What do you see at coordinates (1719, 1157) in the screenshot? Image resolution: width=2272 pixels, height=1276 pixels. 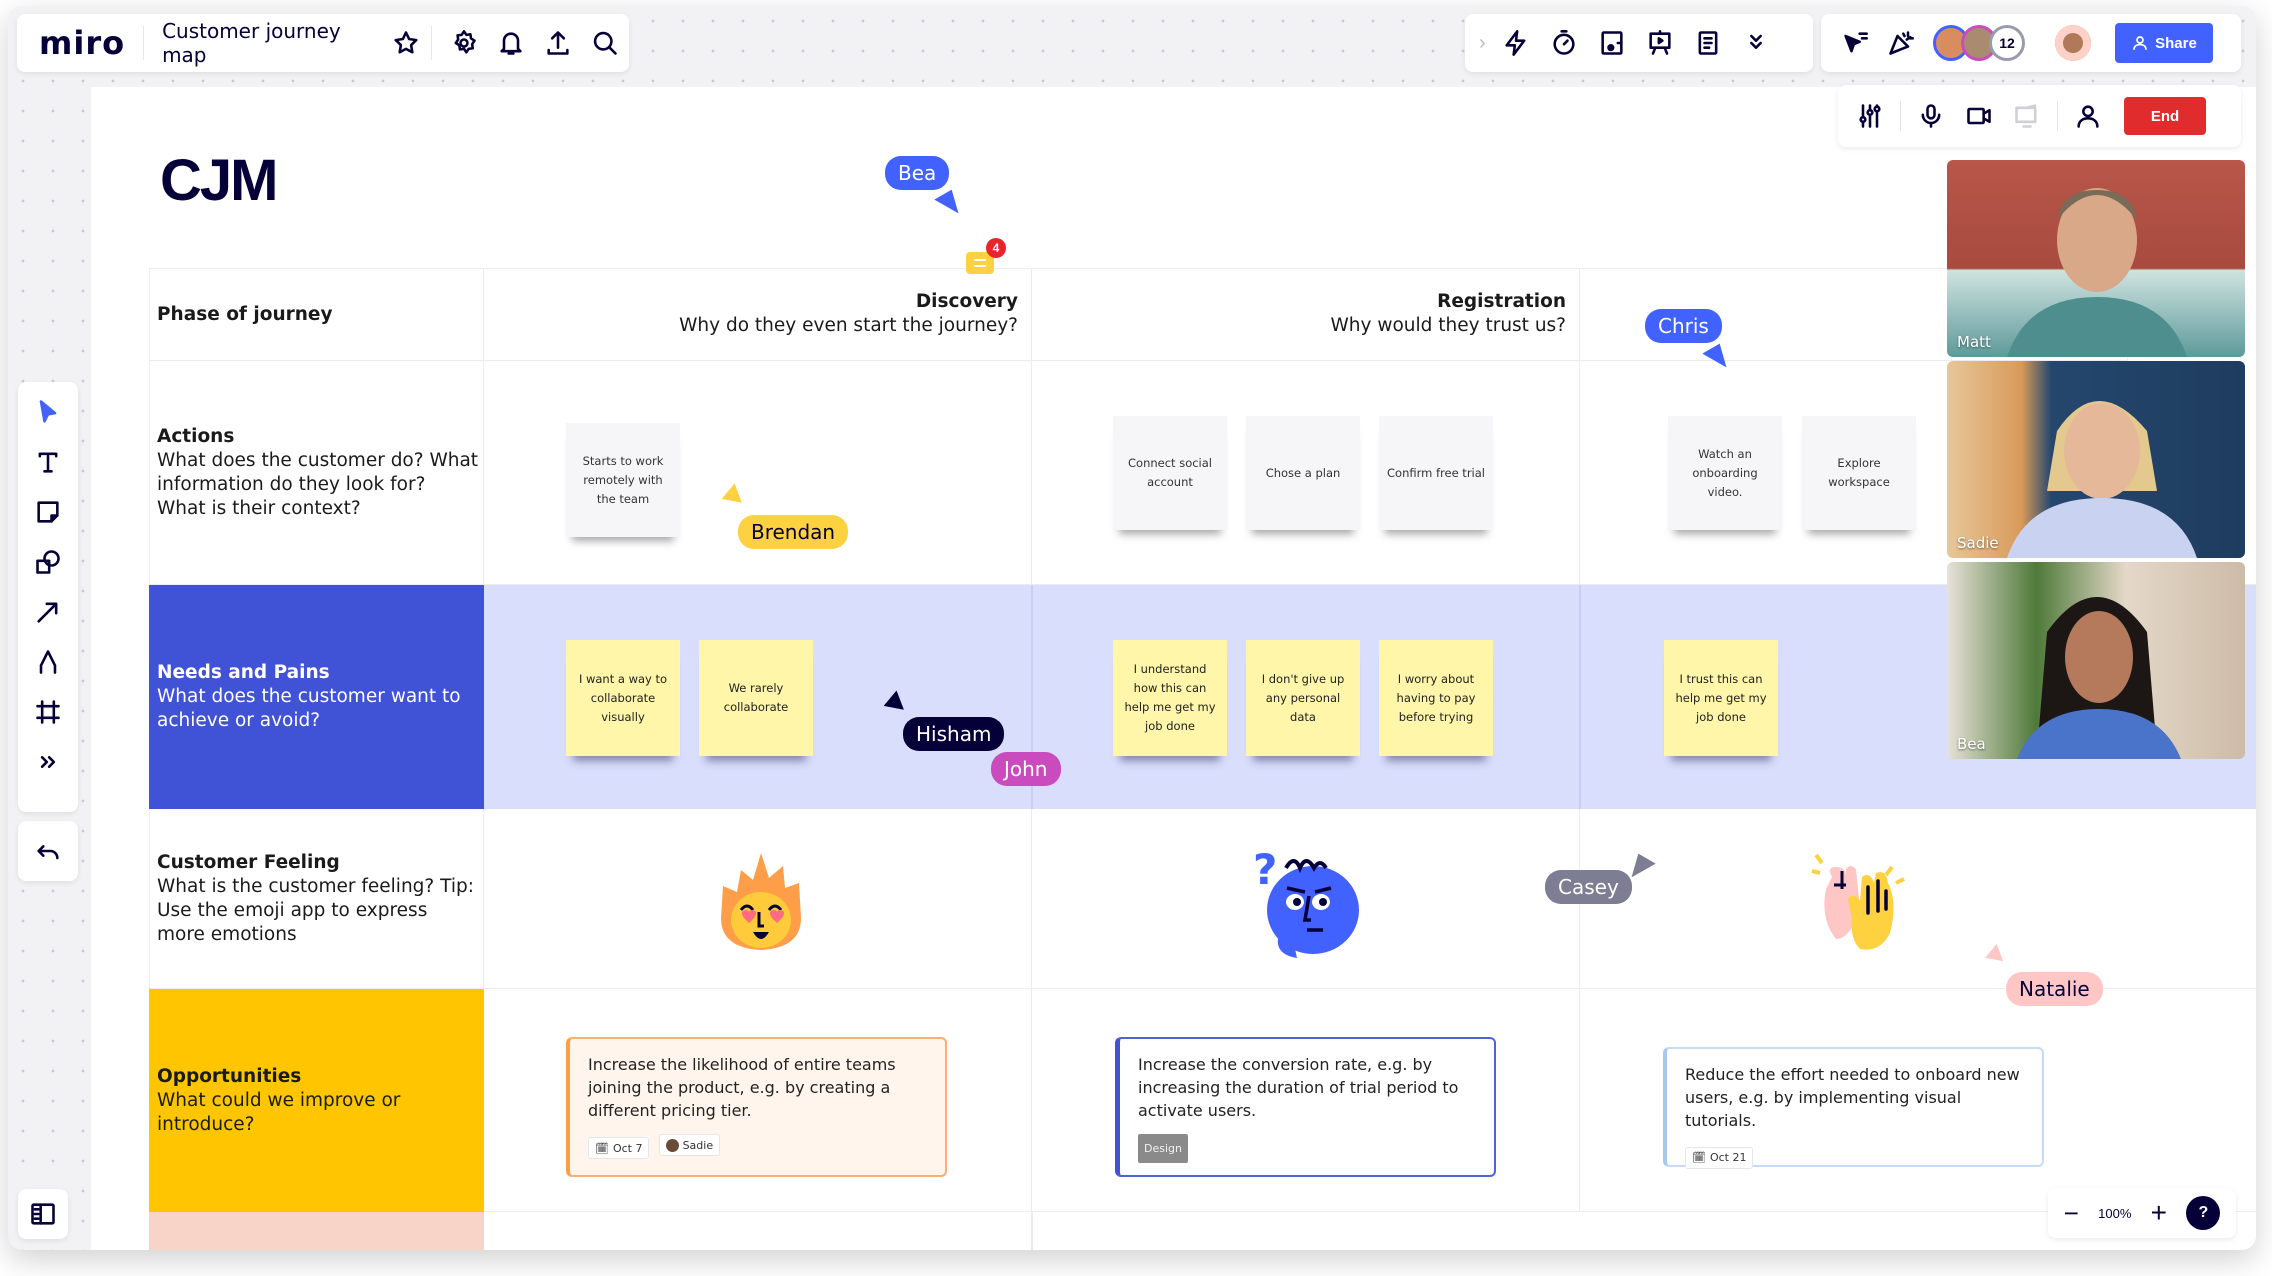 I see `due-date-chip: 🗓 Oct 21` at bounding box center [1719, 1157].